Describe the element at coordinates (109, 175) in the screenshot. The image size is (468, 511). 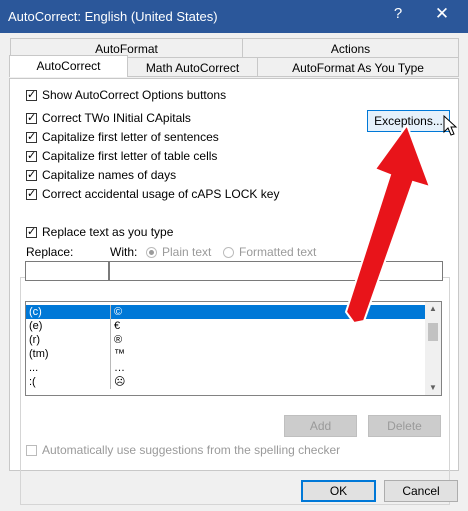
I see `checkbox-label: Capitalize names of days` at that location.